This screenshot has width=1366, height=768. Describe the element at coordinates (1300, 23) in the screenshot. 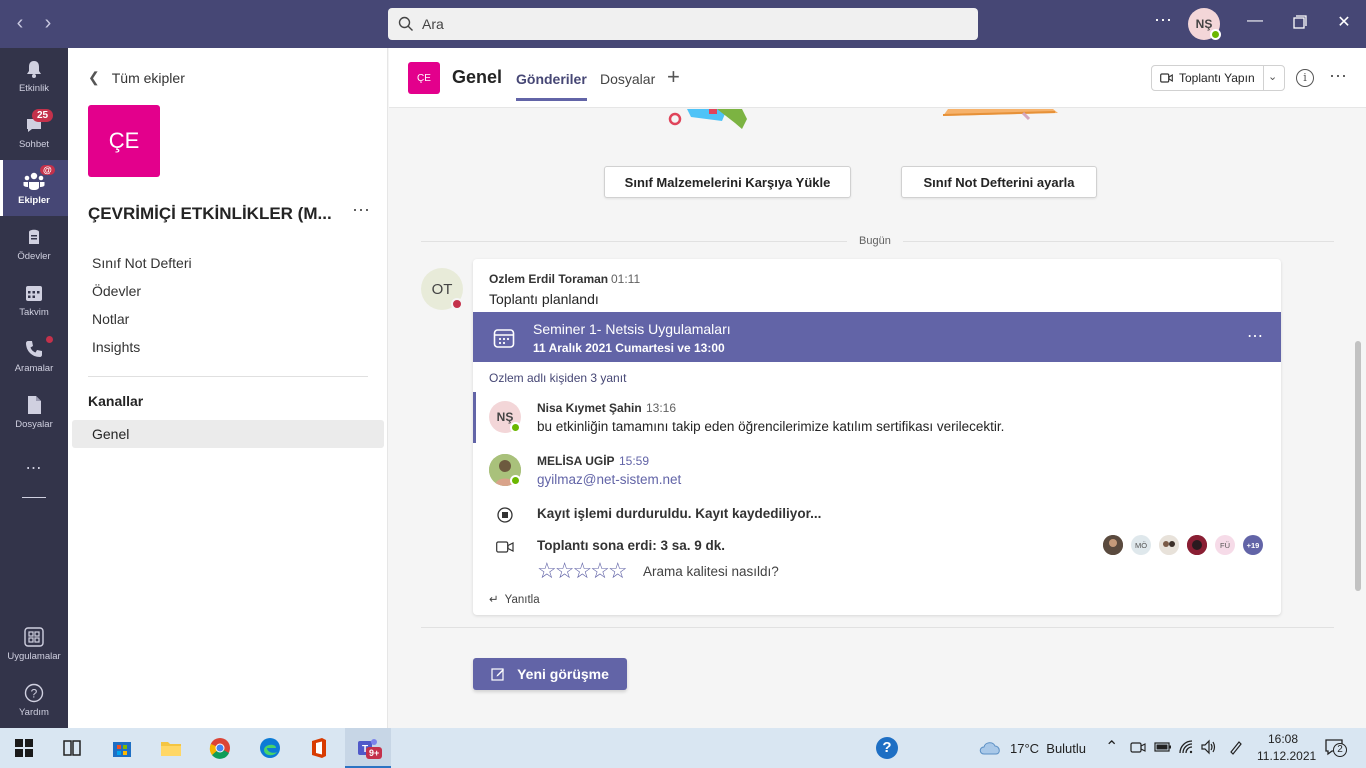

I see `maximize-icon` at that location.